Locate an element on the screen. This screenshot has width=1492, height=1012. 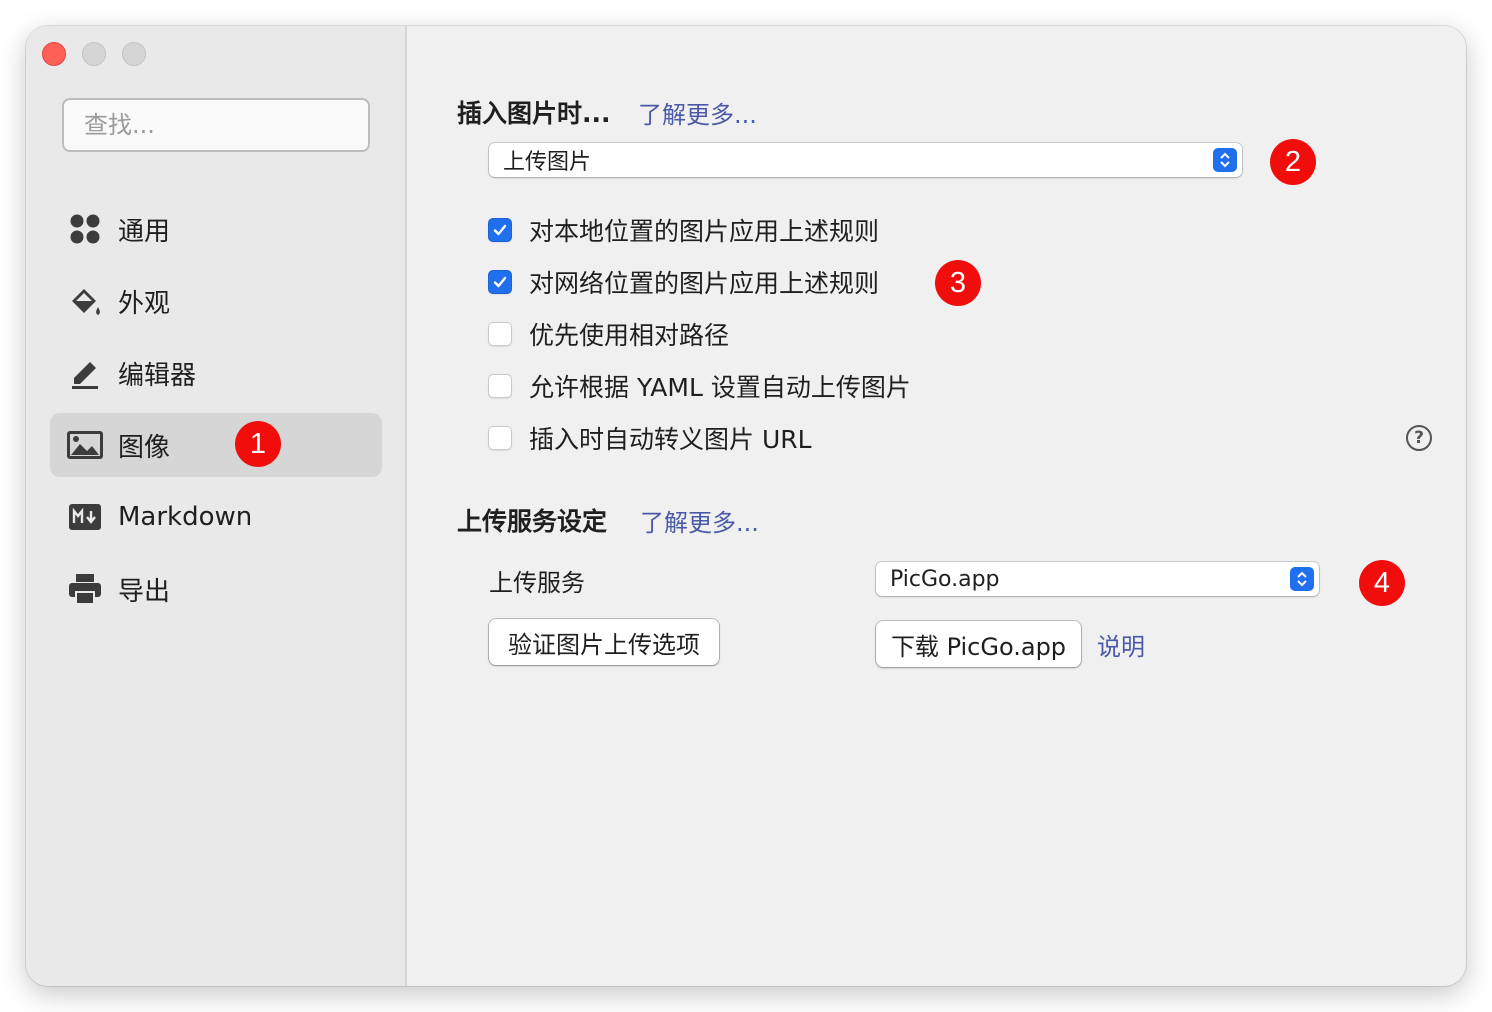
option-yaml-upload: 允许根据 YAML 设置自动上传图片 is located at coordinates (699, 386).